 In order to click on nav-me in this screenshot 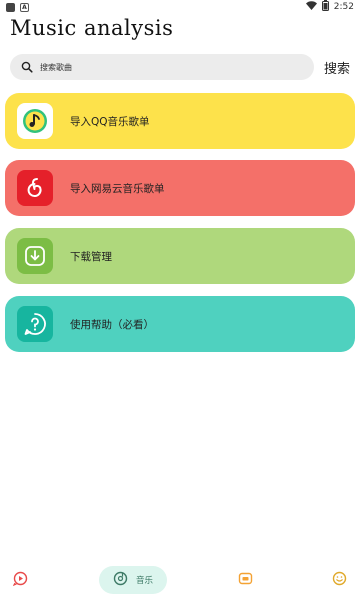, I will do `click(339, 580)`.